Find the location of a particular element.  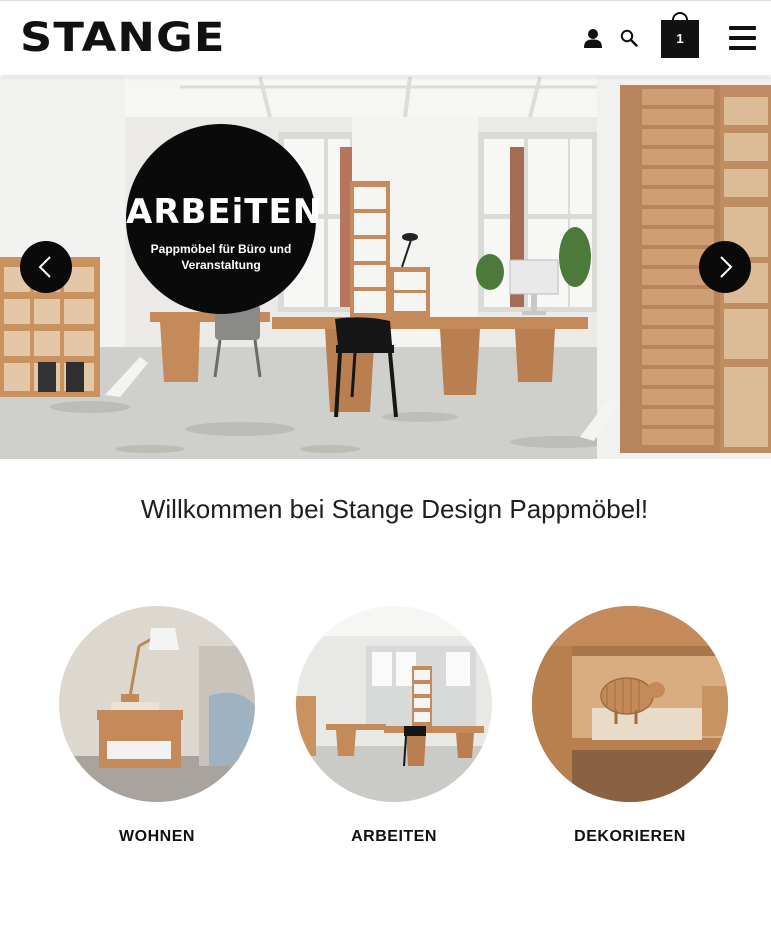

logo-text: STANGE is located at coordinates (123, 38).